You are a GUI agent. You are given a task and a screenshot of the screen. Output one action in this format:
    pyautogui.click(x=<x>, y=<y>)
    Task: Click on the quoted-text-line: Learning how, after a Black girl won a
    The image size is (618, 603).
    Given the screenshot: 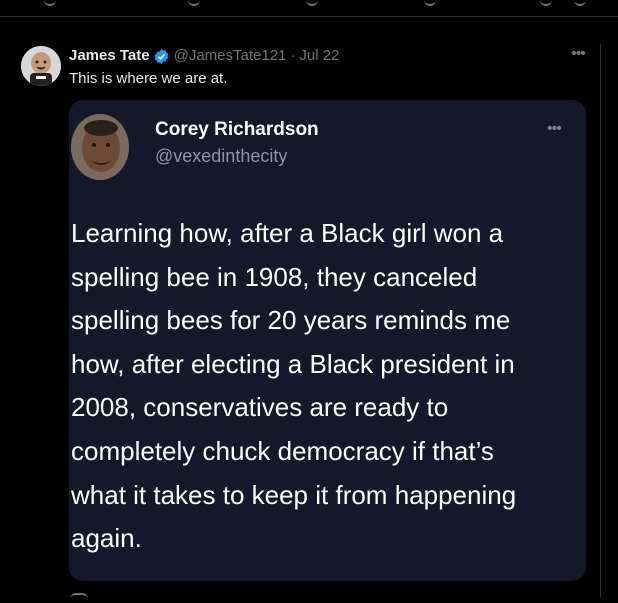 What is the action you would take?
    pyautogui.click(x=287, y=233)
    